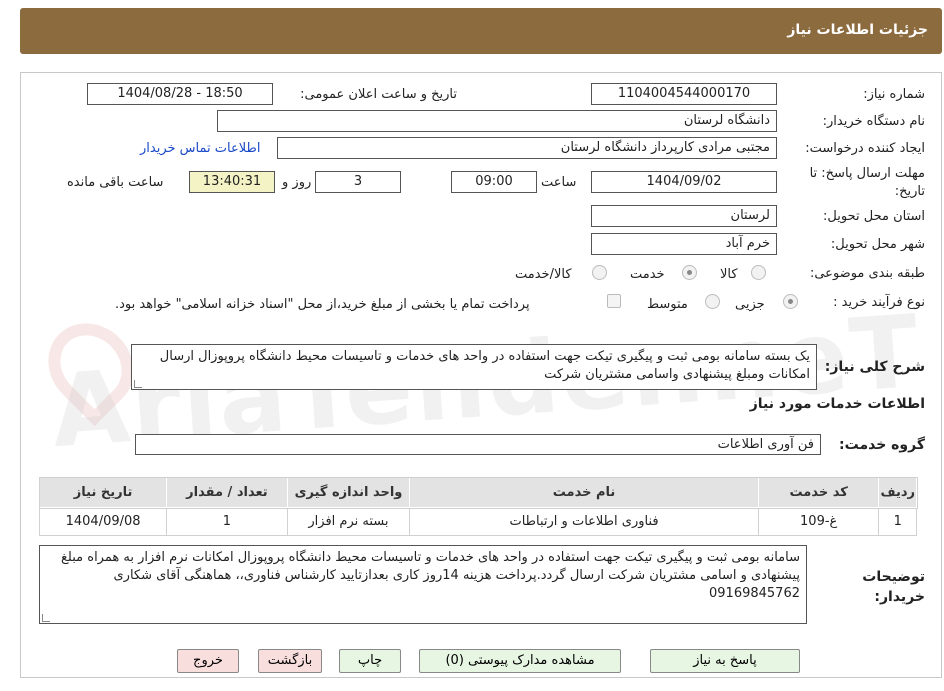 This screenshot has width=944, height=691. I want to click on category-label: طبقه بندی موضوعی:, so click(867, 273).